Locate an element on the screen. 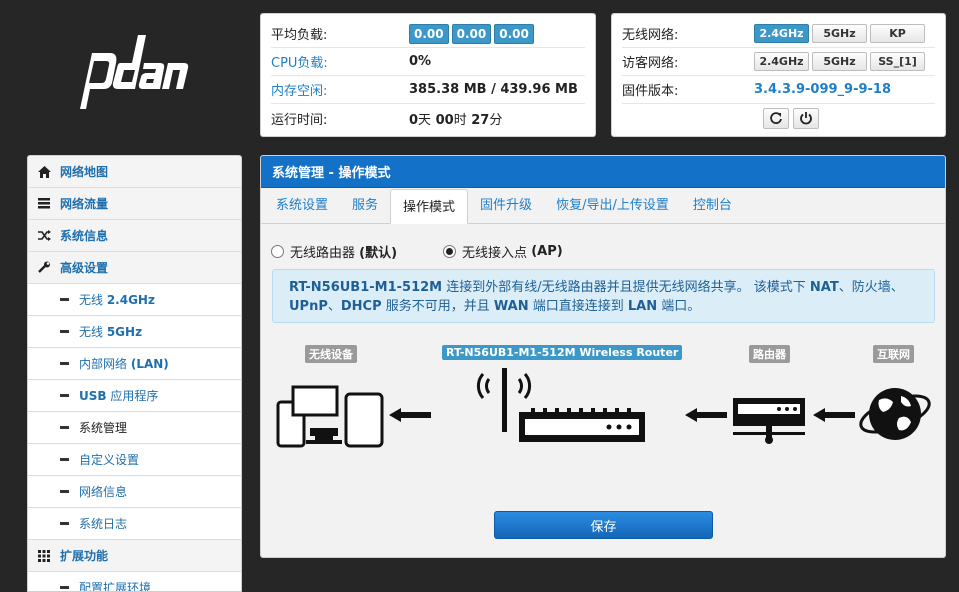 The width and height of the screenshot is (959, 592). diagram-label-router: RT-N56UB1-M1-512M Wireless Router is located at coordinates (562, 352).